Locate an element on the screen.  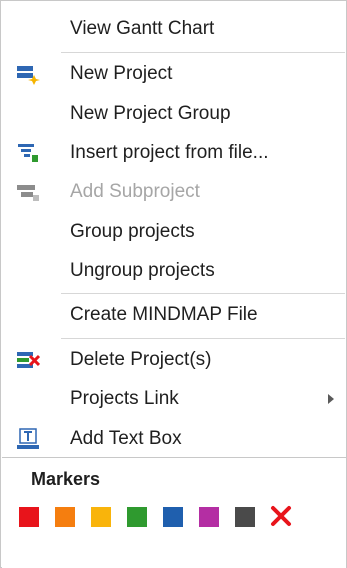
menu-item-create-mindmap-file: Create MINDMAP File is located at coordinates (174, 315).